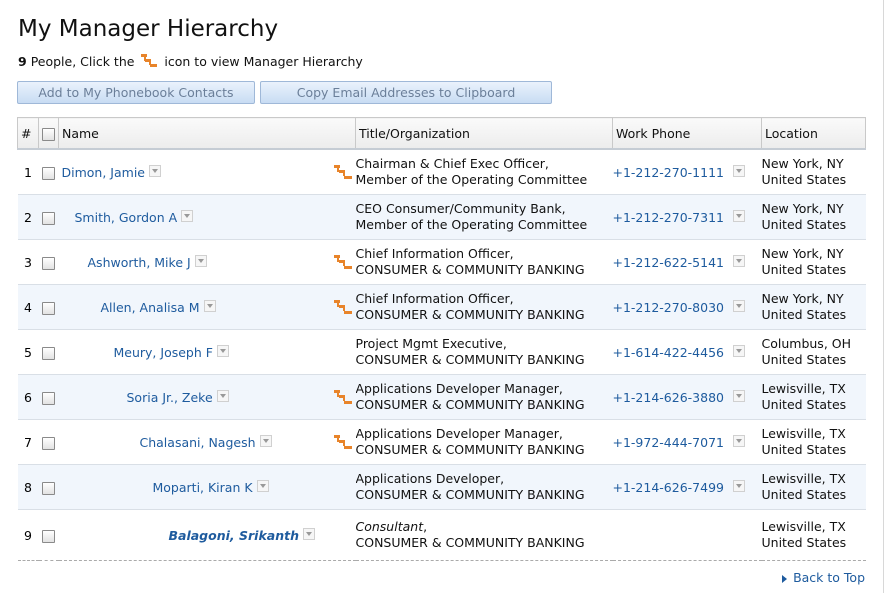 Image resolution: width=887 pixels, height=593 pixels. What do you see at coordinates (669, 487) in the screenshot?
I see `work-phone-link: +1-214-626-7499` at bounding box center [669, 487].